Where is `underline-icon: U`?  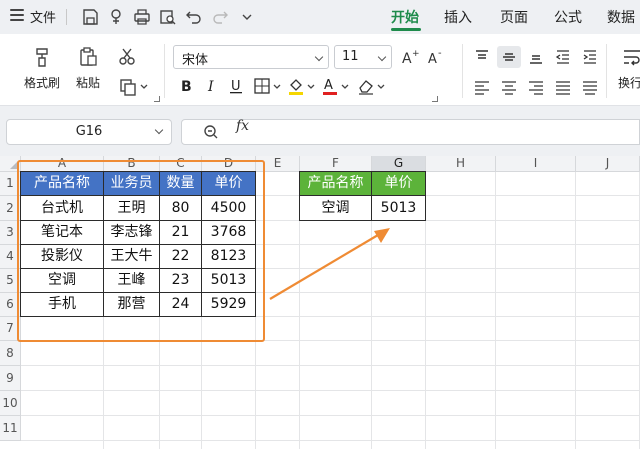
underline-icon: U is located at coordinates (236, 86).